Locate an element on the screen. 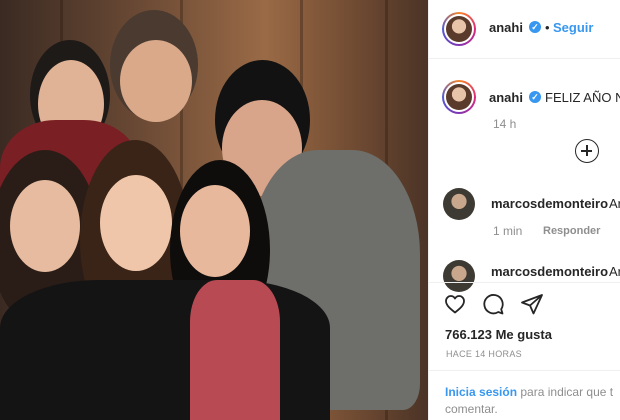 This screenshot has width=620, height=420. header-username: anahi is located at coordinates (506, 27).